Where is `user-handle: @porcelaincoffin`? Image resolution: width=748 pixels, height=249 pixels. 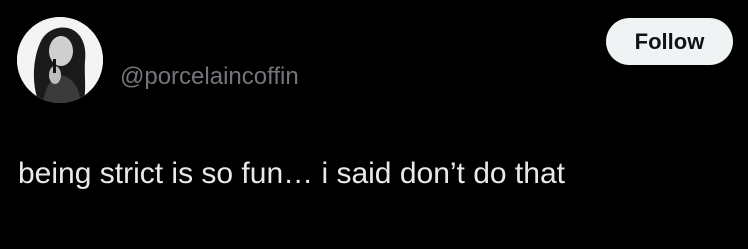 user-handle: @porcelaincoffin is located at coordinates (209, 77).